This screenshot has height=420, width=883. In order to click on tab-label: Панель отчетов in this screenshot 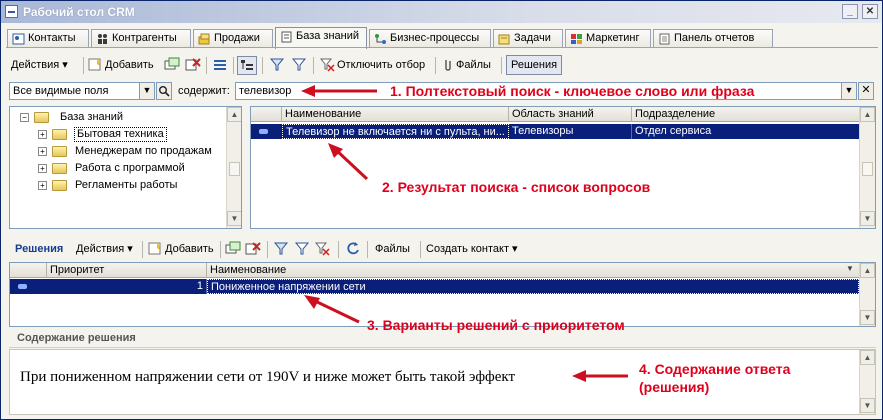, I will do `click(714, 38)`.